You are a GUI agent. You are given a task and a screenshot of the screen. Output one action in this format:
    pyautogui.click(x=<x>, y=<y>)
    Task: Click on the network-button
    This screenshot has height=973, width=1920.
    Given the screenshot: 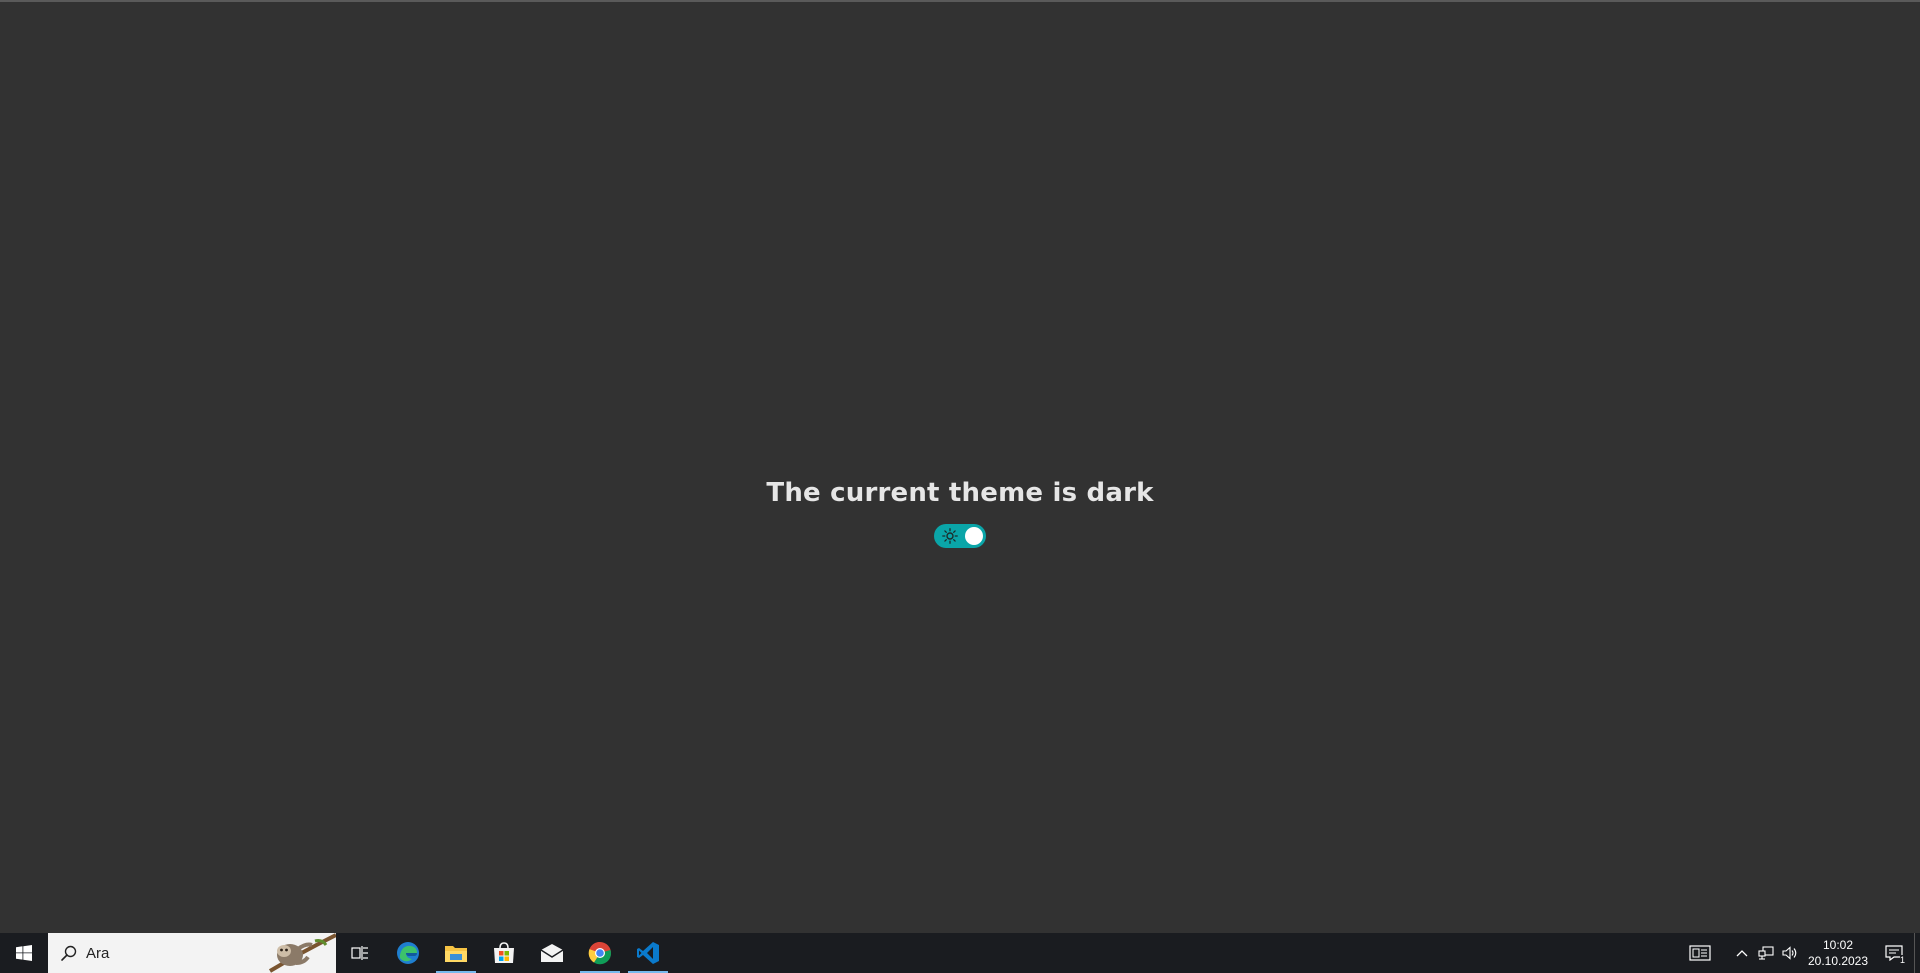 What is the action you would take?
    pyautogui.click(x=1766, y=953)
    